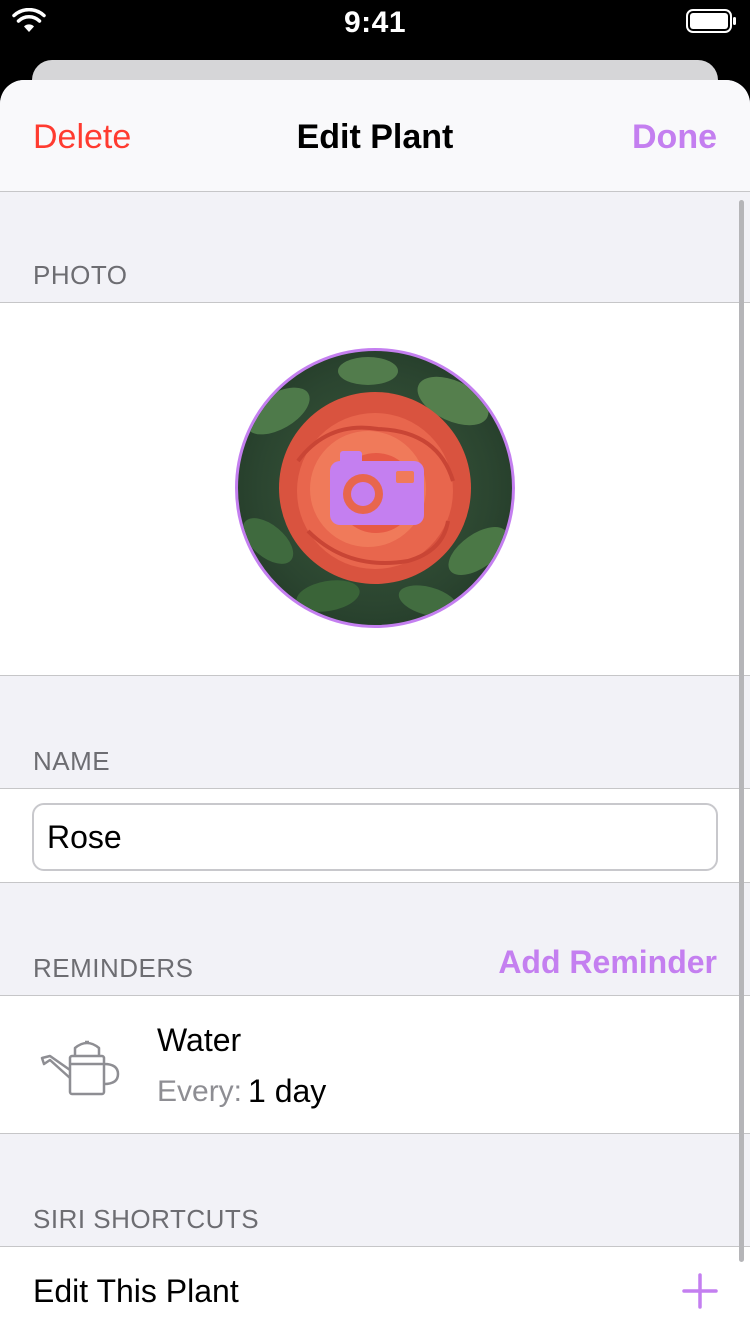  Describe the element at coordinates (711, 21) in the screenshot. I see `battery-icon` at that location.